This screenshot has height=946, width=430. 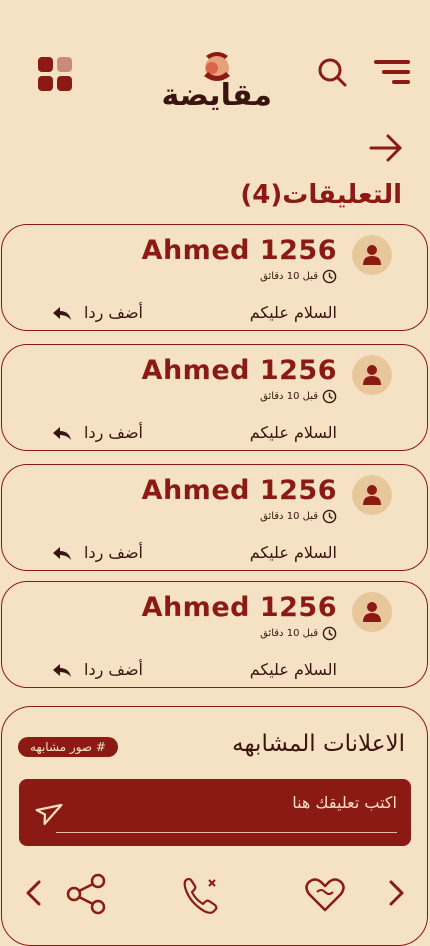 What do you see at coordinates (68, 747) in the screenshot?
I see `similar-images-tag: # صور مشابهه` at bounding box center [68, 747].